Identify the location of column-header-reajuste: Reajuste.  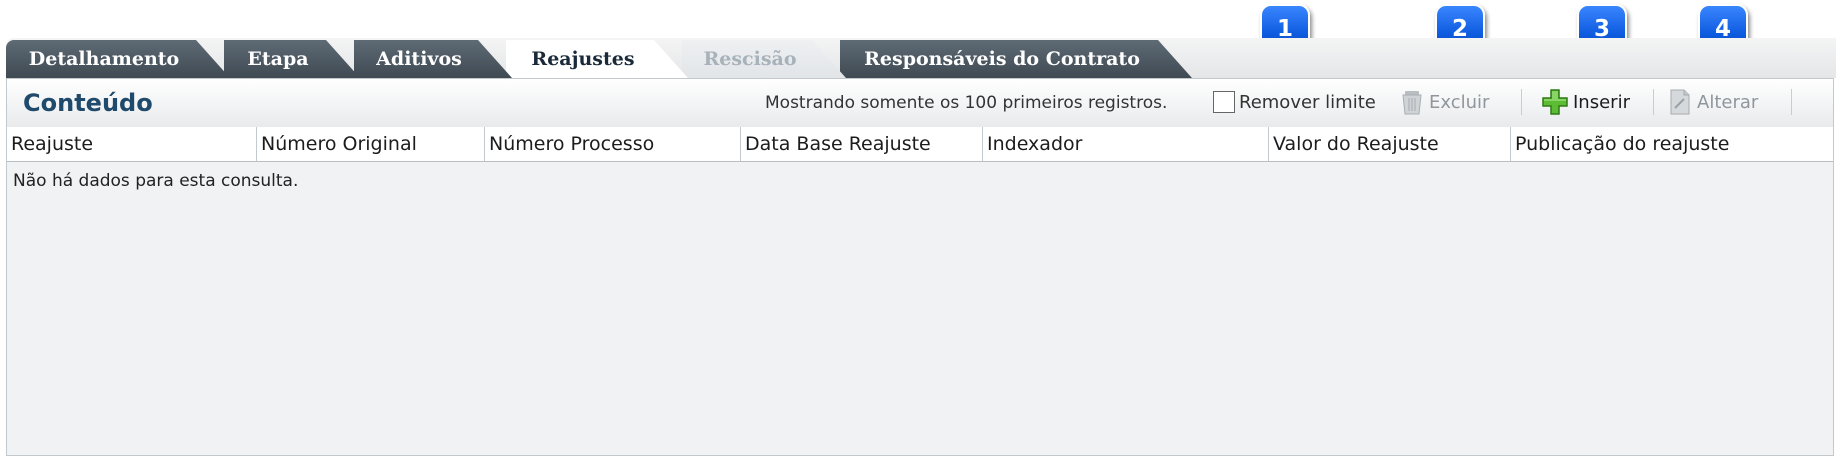
(132, 144).